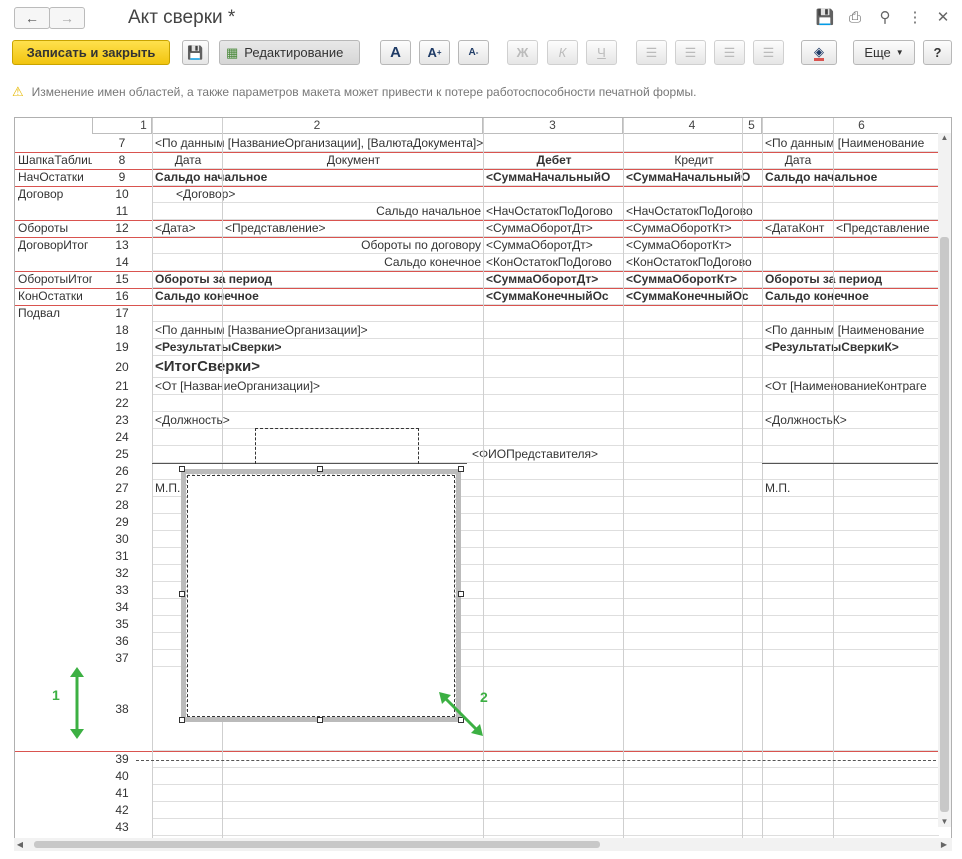 This screenshot has width=962, height=859. Describe the element at coordinates (289, 52) in the screenshot. I see `edit-toggle-button: ▦ Редактирование` at that location.